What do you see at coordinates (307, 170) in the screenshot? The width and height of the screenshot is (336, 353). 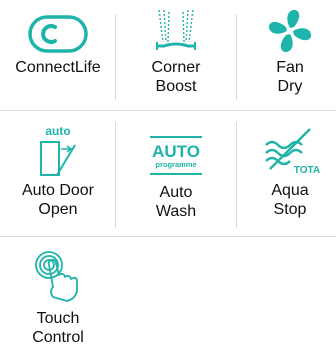 I see `aqua-stop-icon-text: TOTAL` at bounding box center [307, 170].